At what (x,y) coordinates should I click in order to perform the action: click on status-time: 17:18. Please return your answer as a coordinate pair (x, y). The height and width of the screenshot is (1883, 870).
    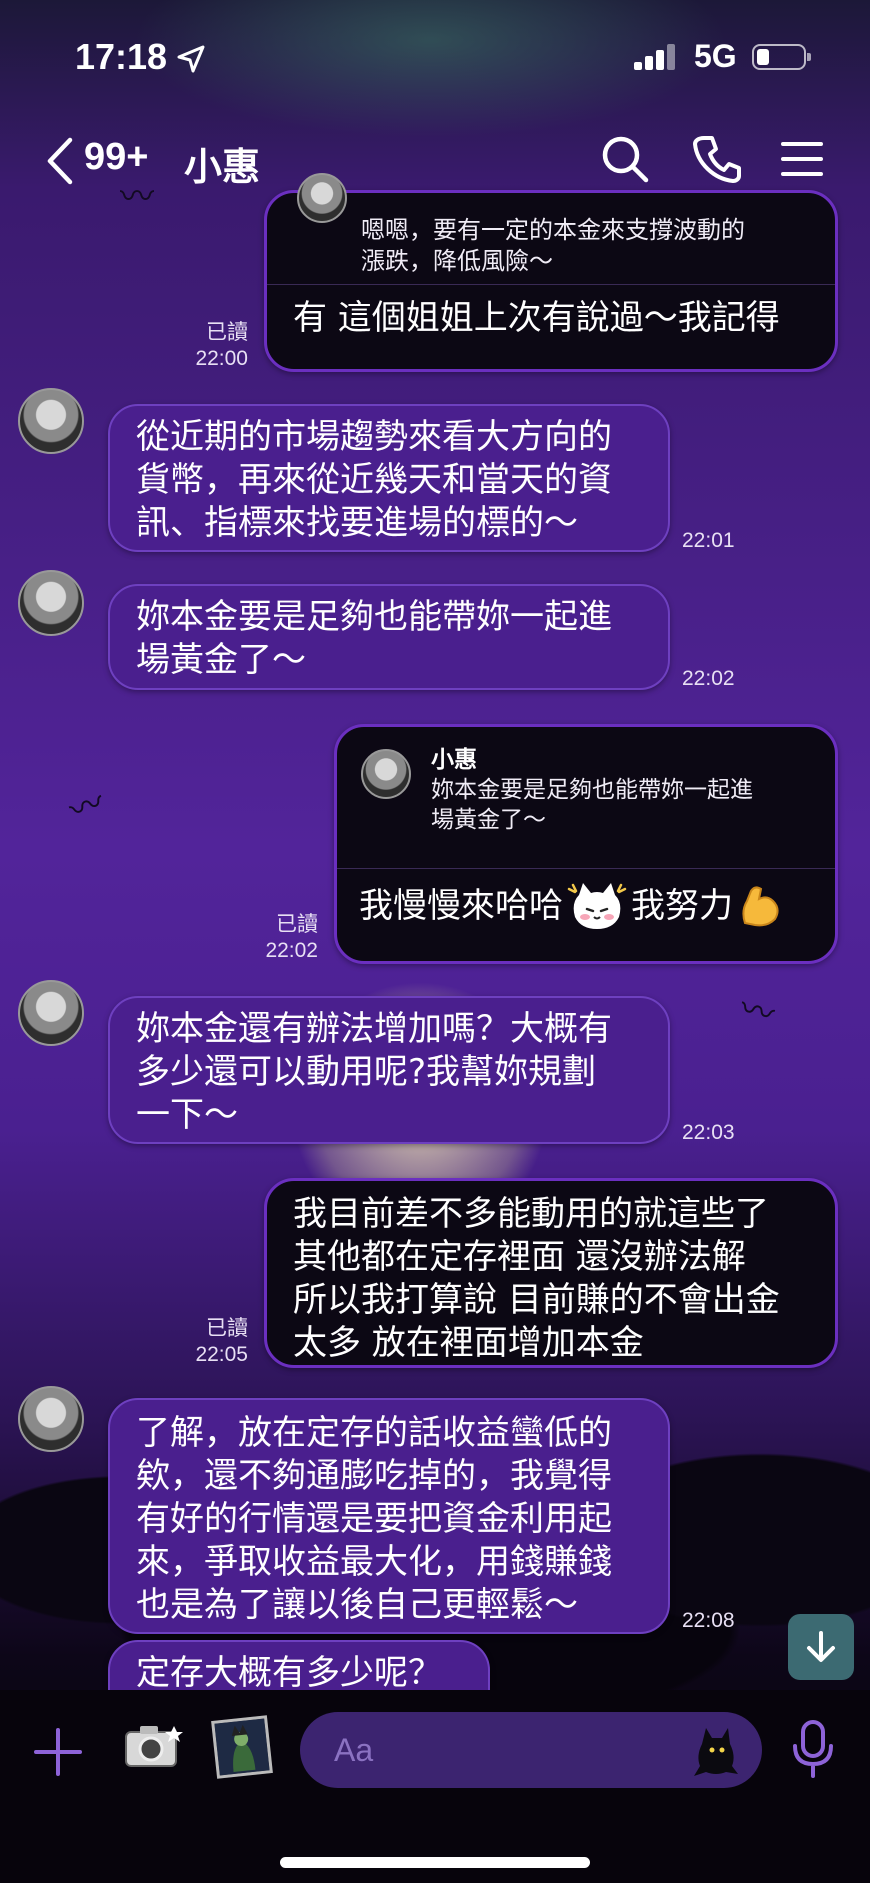
    Looking at the image, I should click on (121, 56).